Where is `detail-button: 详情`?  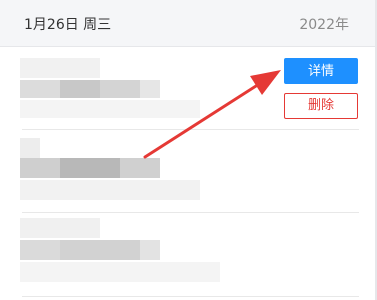 detail-button: 详情 is located at coordinates (321, 71).